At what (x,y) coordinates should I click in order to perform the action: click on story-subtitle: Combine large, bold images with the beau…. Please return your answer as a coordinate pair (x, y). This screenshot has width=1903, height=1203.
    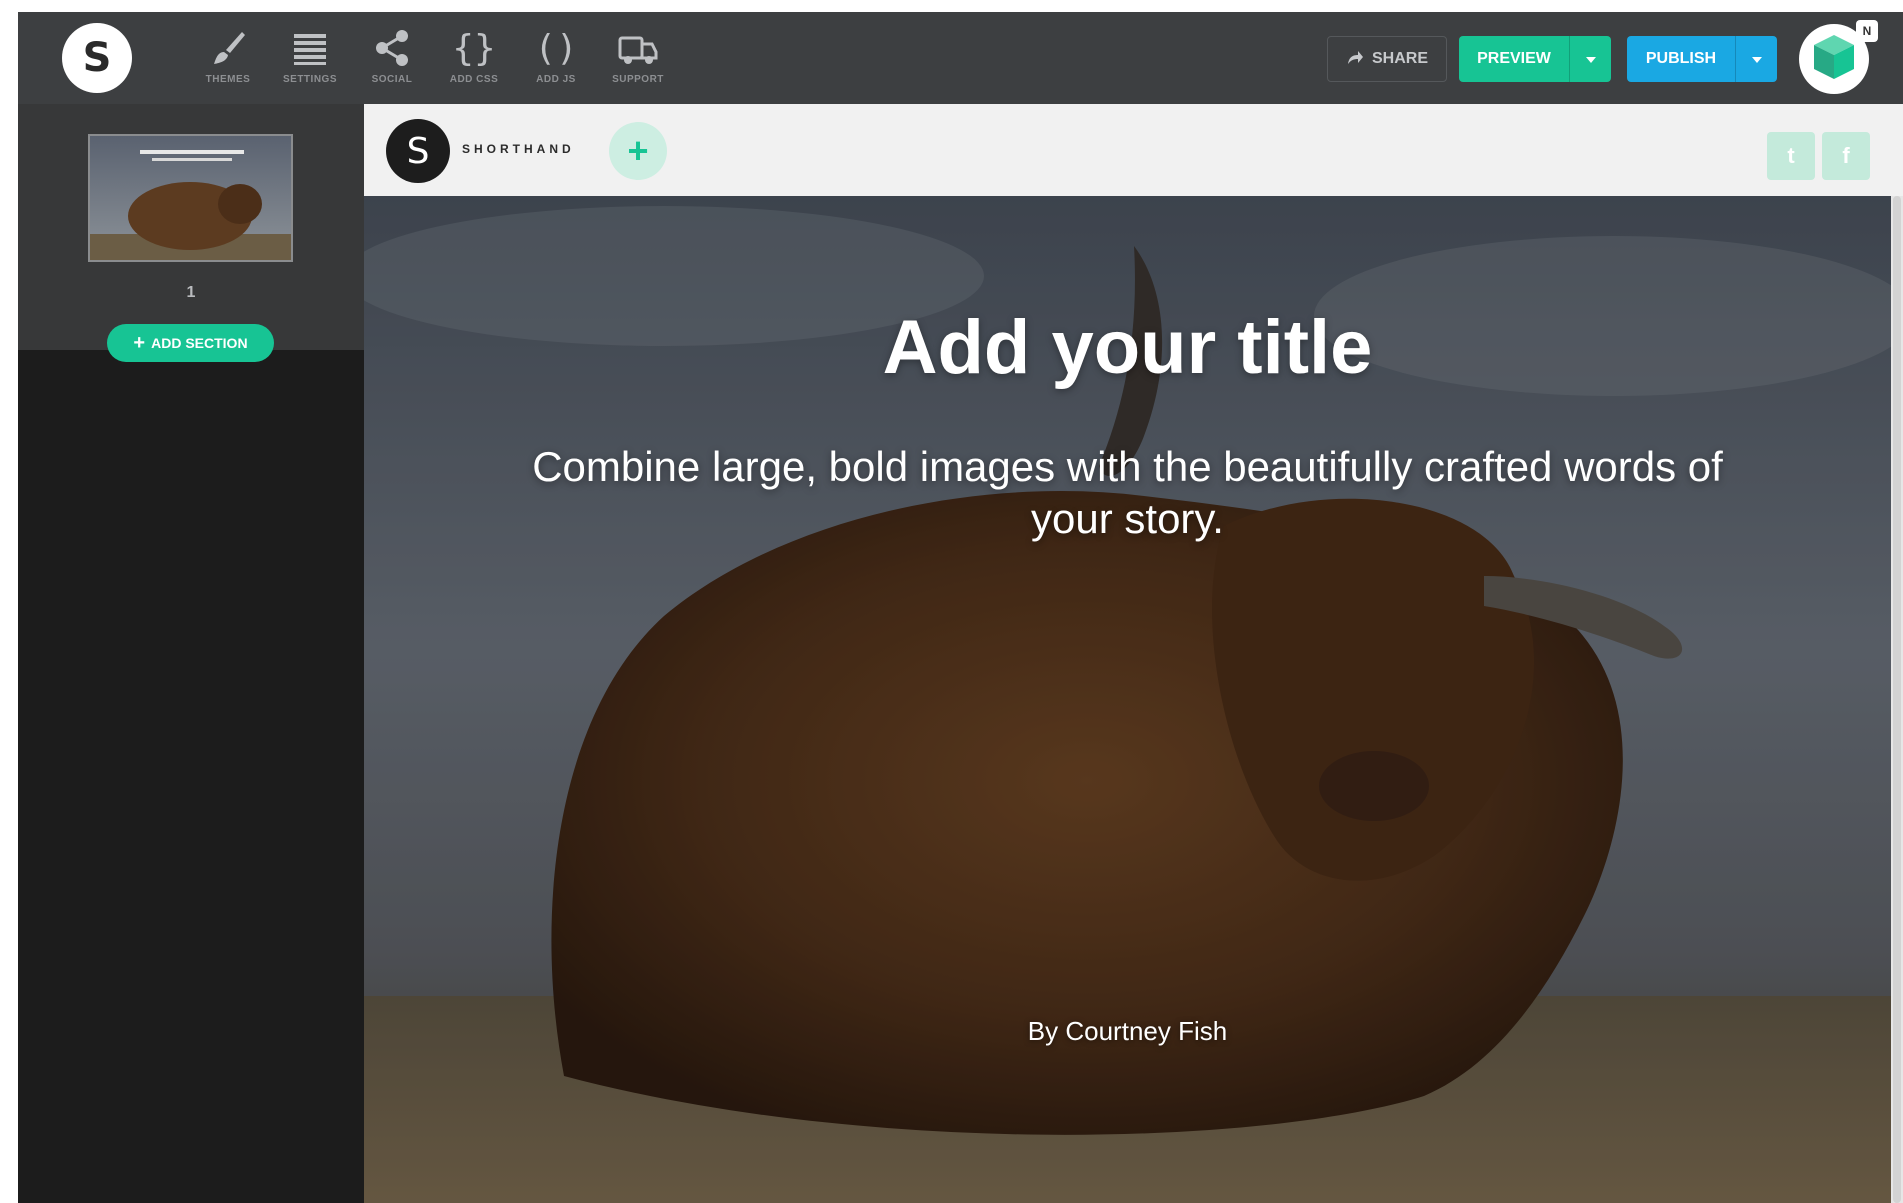
    Looking at the image, I should click on (1127, 493).